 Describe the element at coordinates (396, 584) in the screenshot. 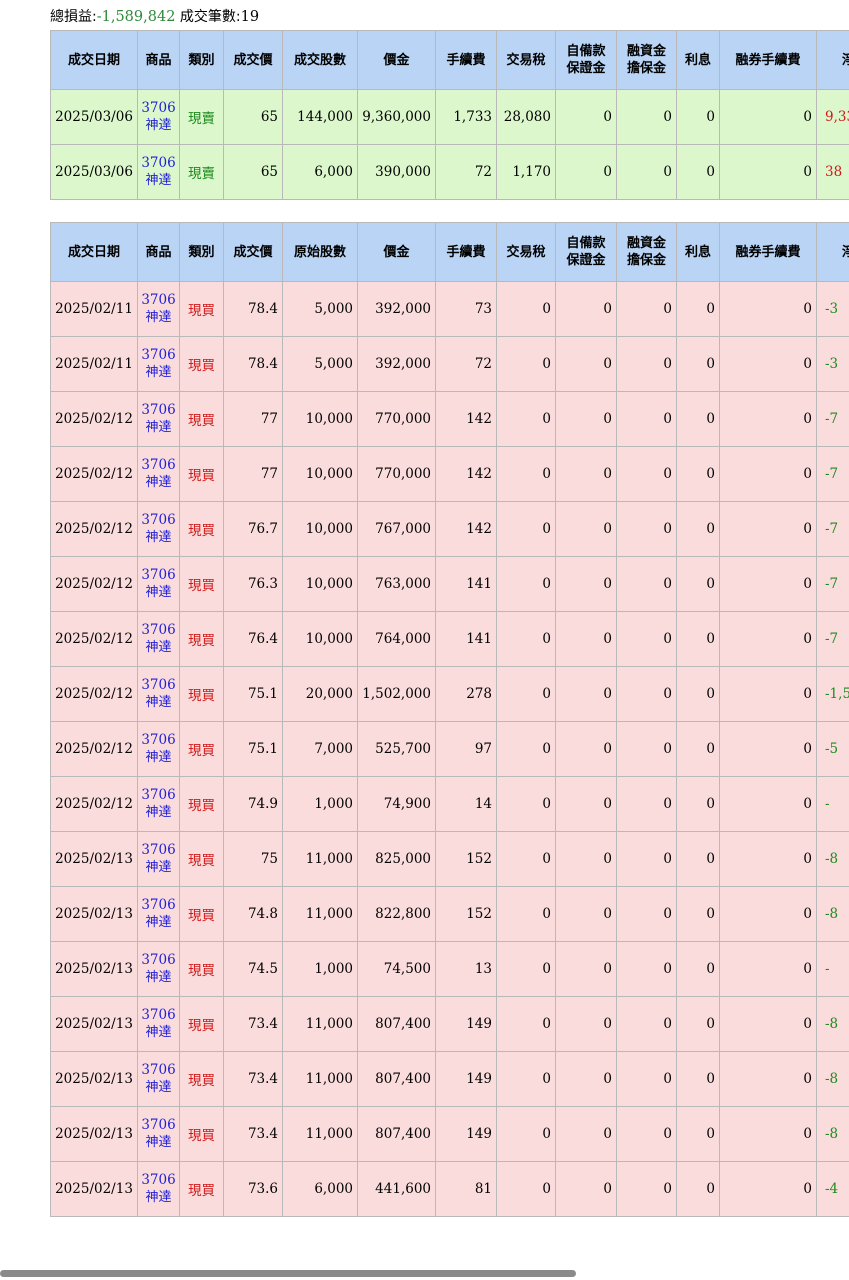

I see `cell-amount: 763,000` at that location.